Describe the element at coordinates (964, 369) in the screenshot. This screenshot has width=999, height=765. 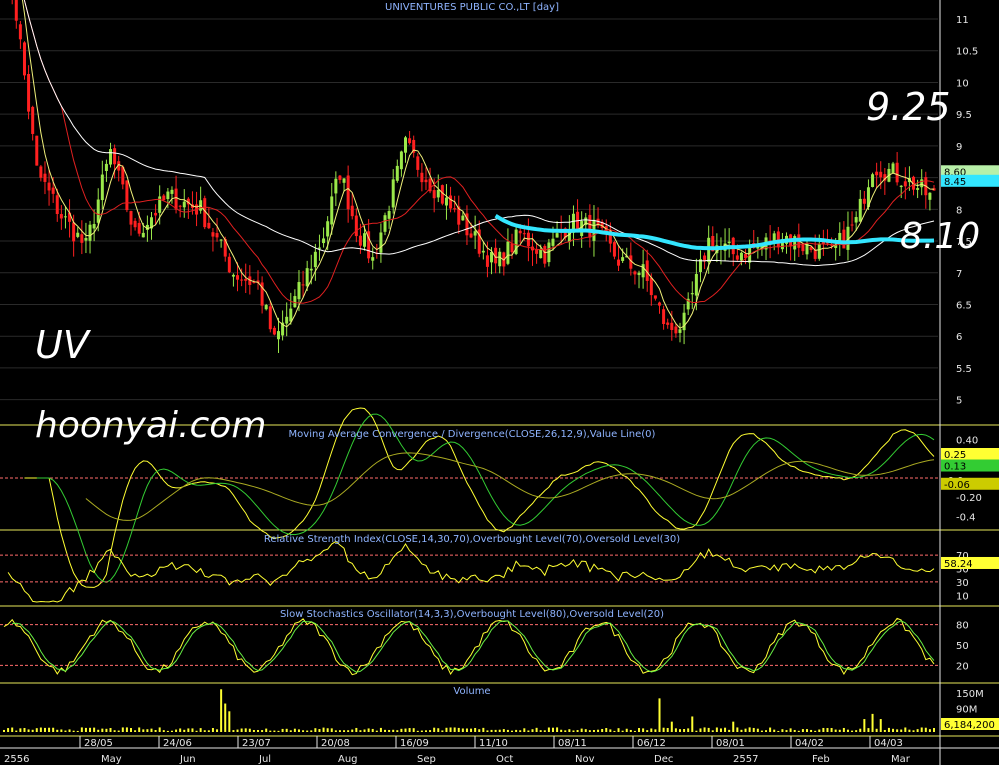
I see `price-tick-label: 5.5` at that location.